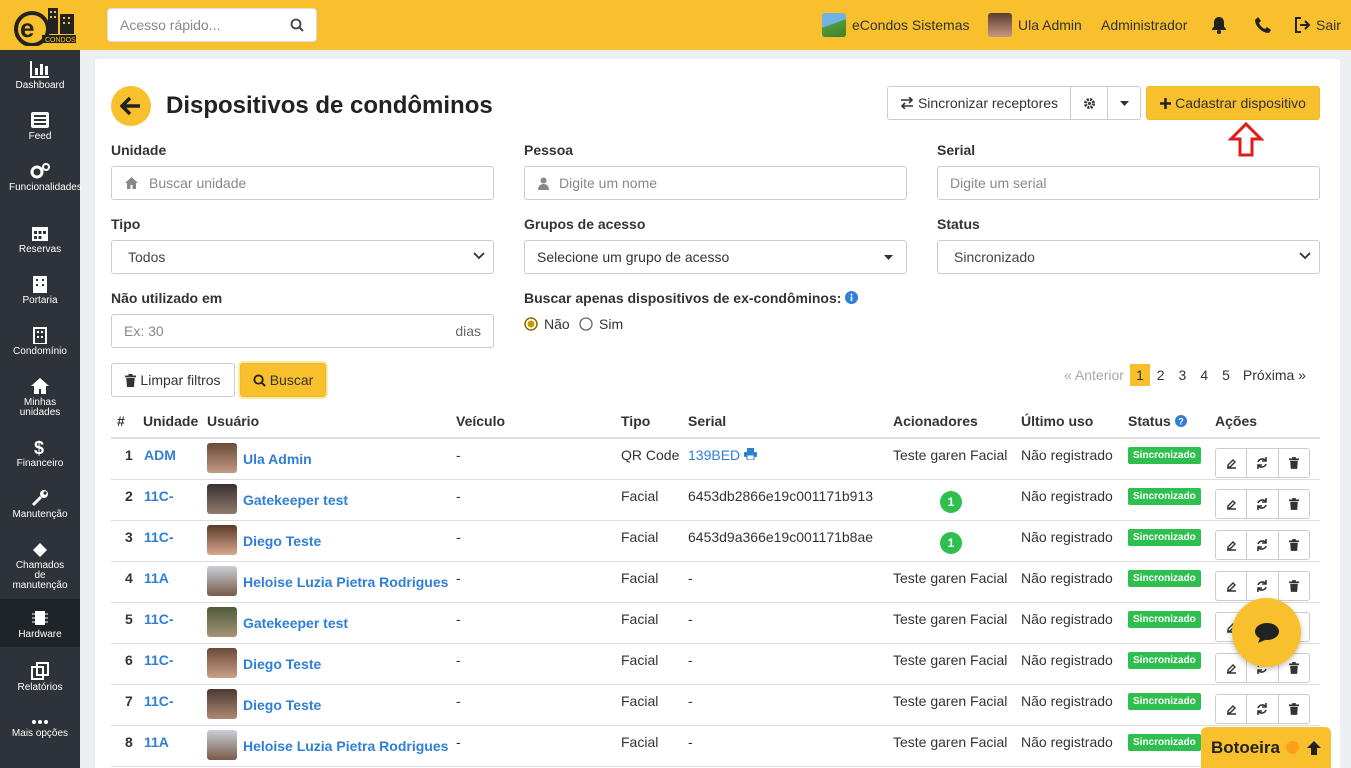  What do you see at coordinates (40, 677) in the screenshot?
I see `sidebar-item-relatorios: Relatórios` at bounding box center [40, 677].